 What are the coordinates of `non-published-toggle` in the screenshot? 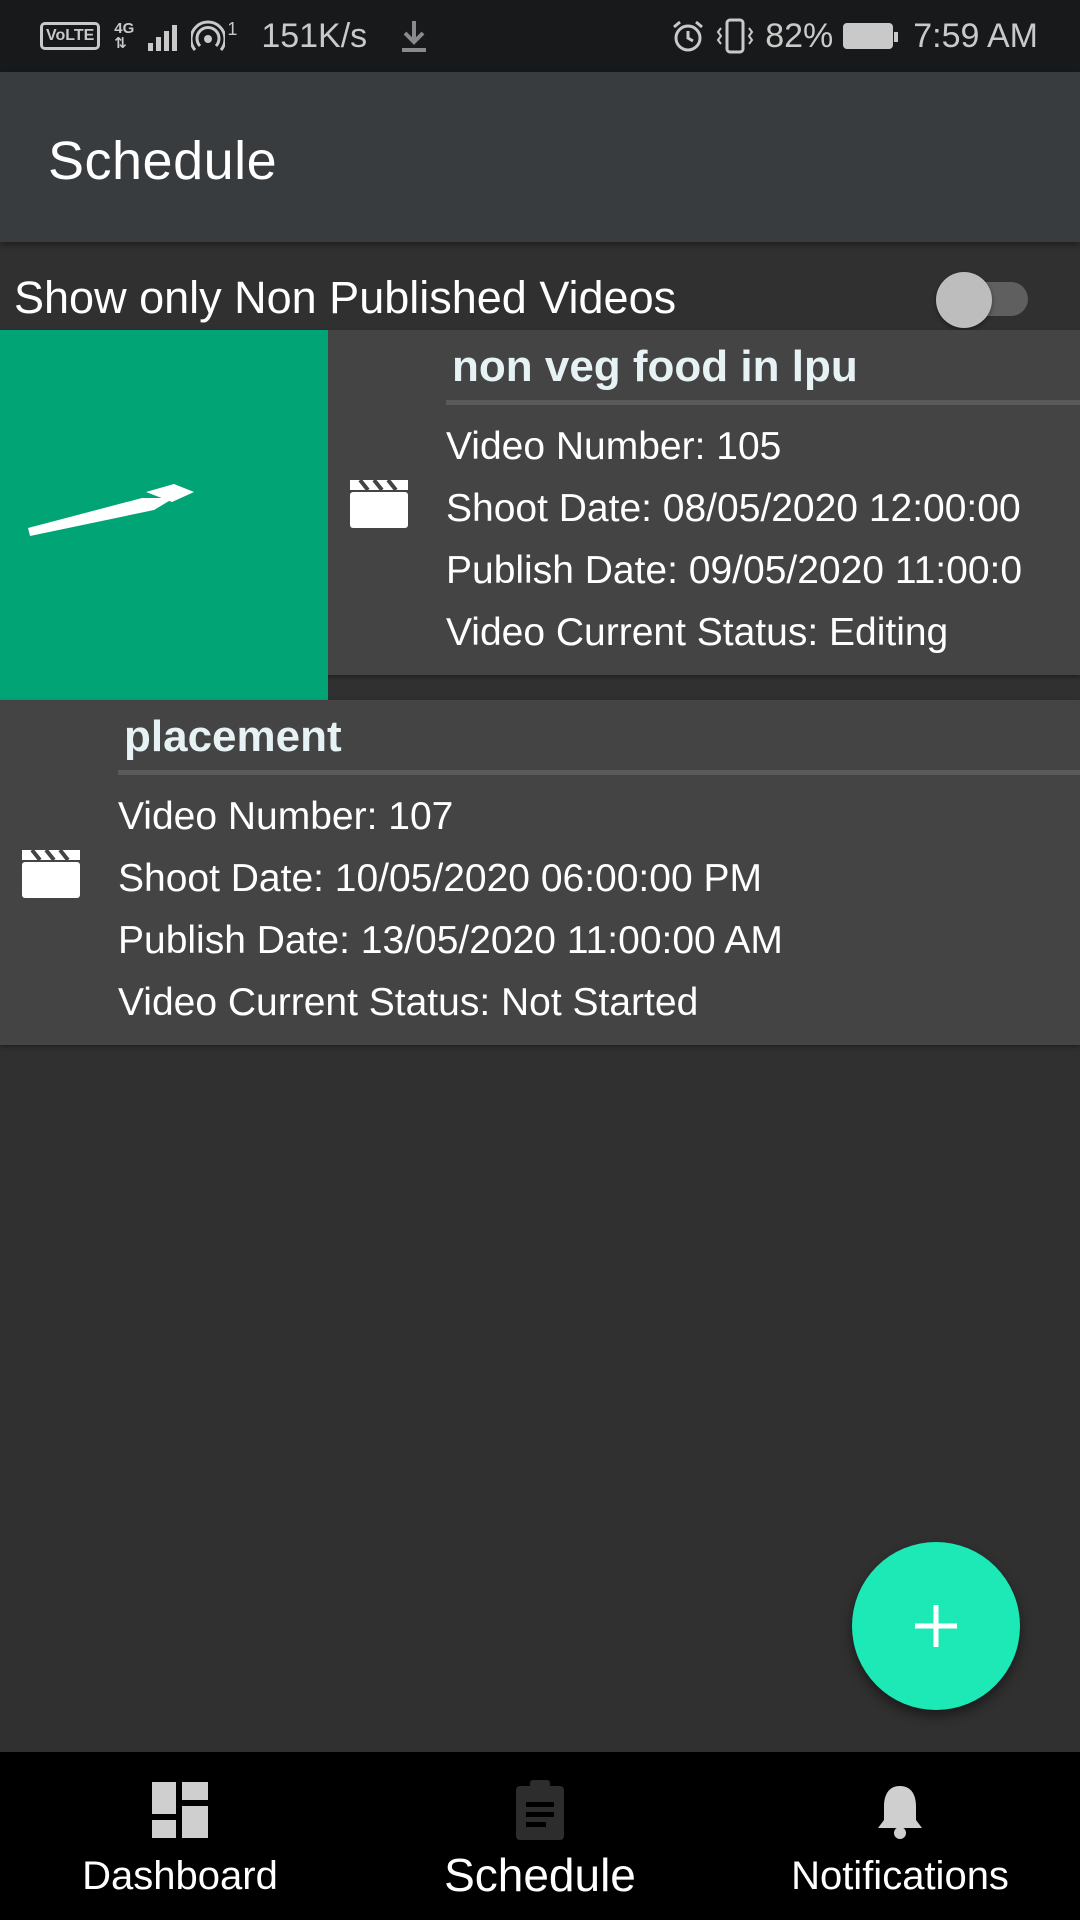 It's located at (984, 298).